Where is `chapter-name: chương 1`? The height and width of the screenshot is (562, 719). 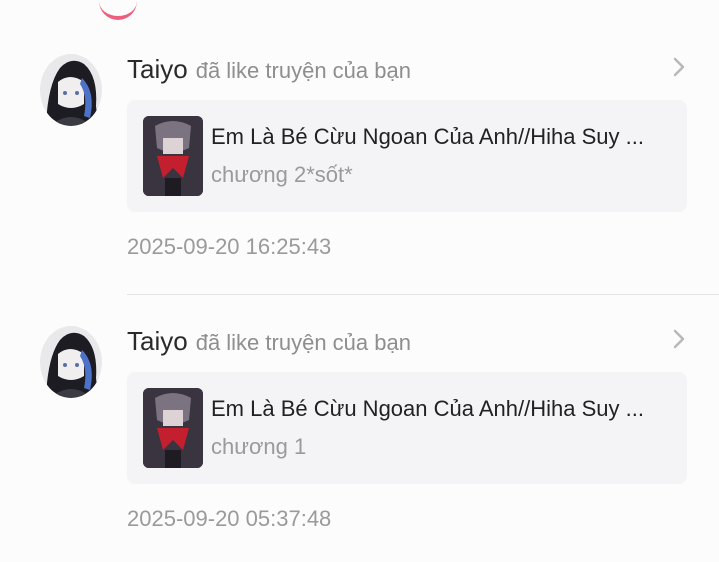 chapter-name: chương 1 is located at coordinates (259, 446).